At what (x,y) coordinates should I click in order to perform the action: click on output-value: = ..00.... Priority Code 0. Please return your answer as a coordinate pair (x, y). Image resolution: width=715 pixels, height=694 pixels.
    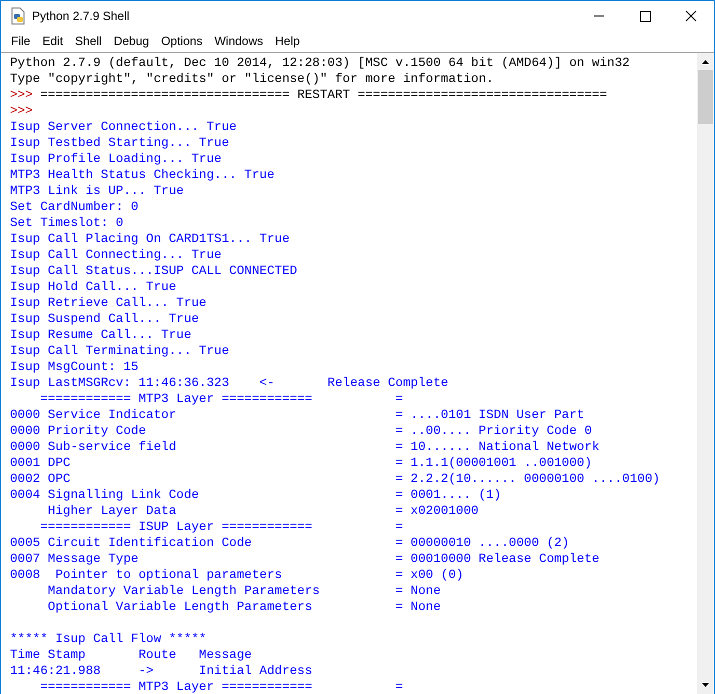
    Looking at the image, I should click on (493, 431).